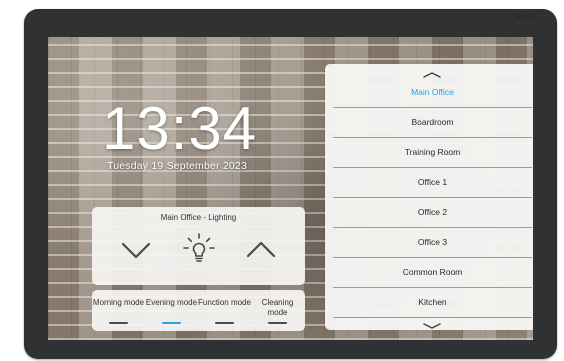 Image resolution: width=564 pixels, height=361 pixels. What do you see at coordinates (198, 217) in the screenshot?
I see `lighting-title: Main Office - Lighting` at bounding box center [198, 217].